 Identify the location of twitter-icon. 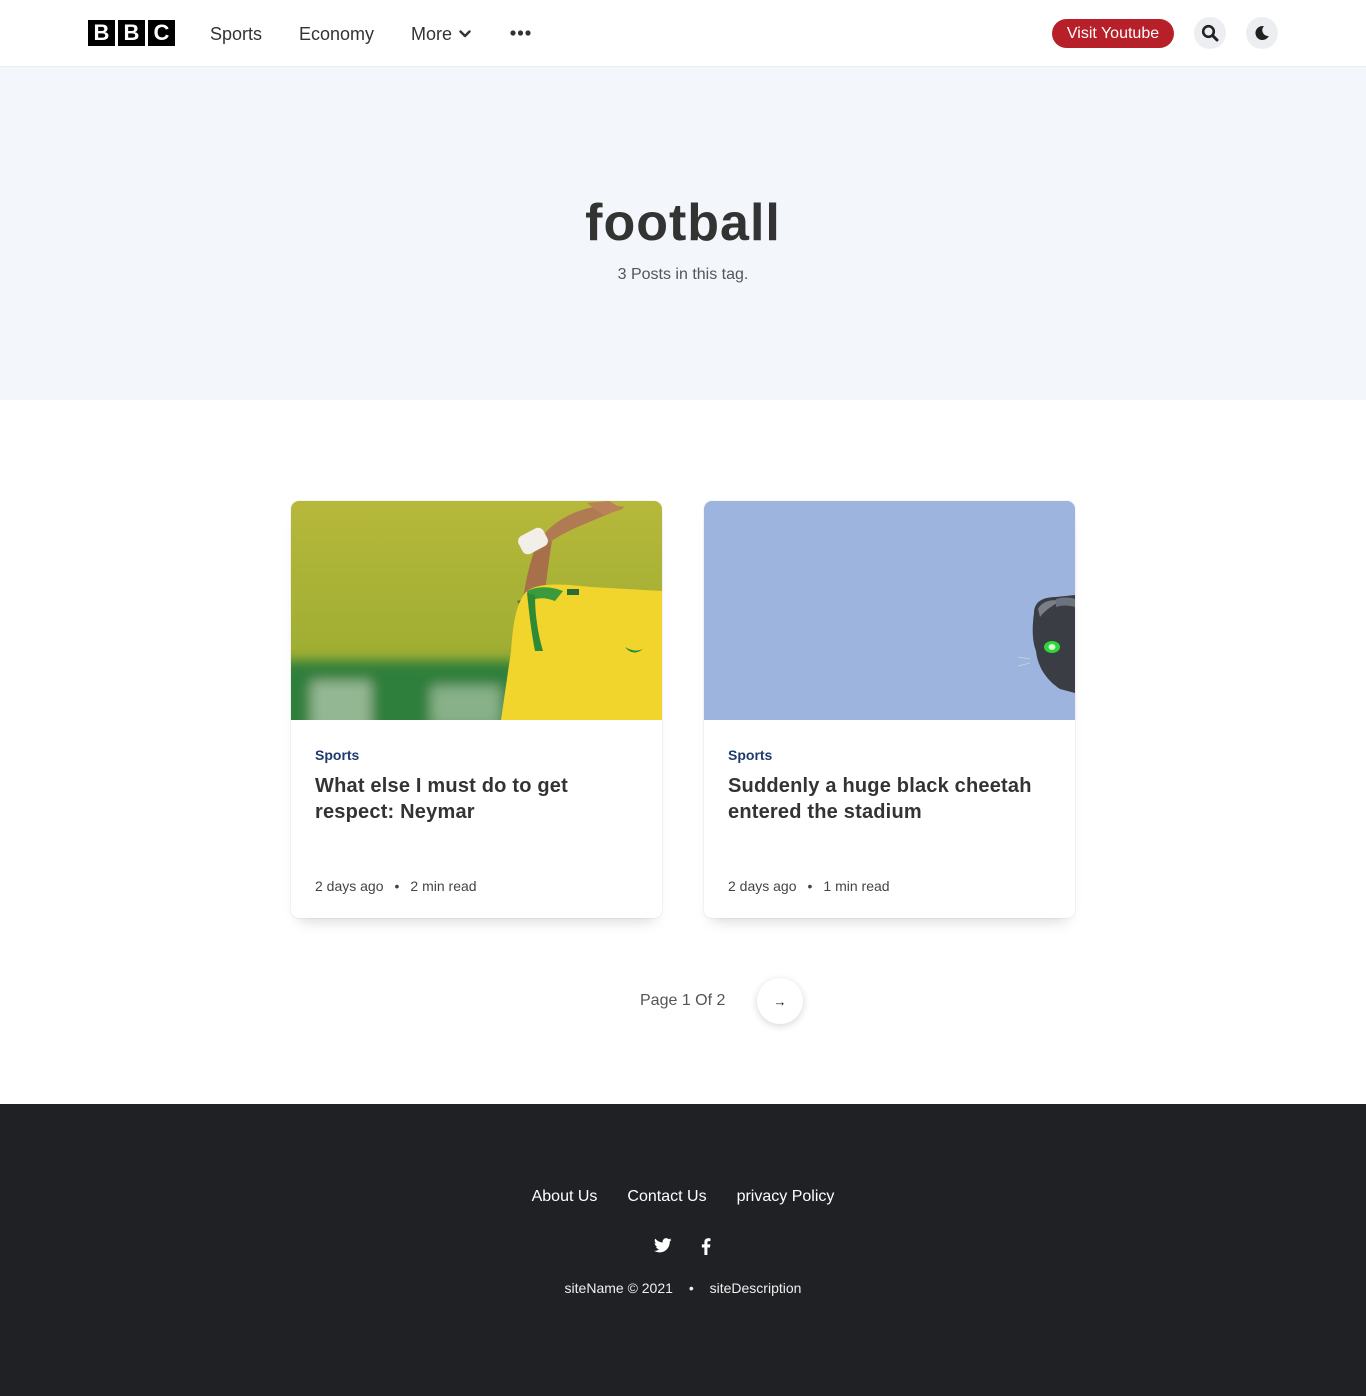
(662, 1248).